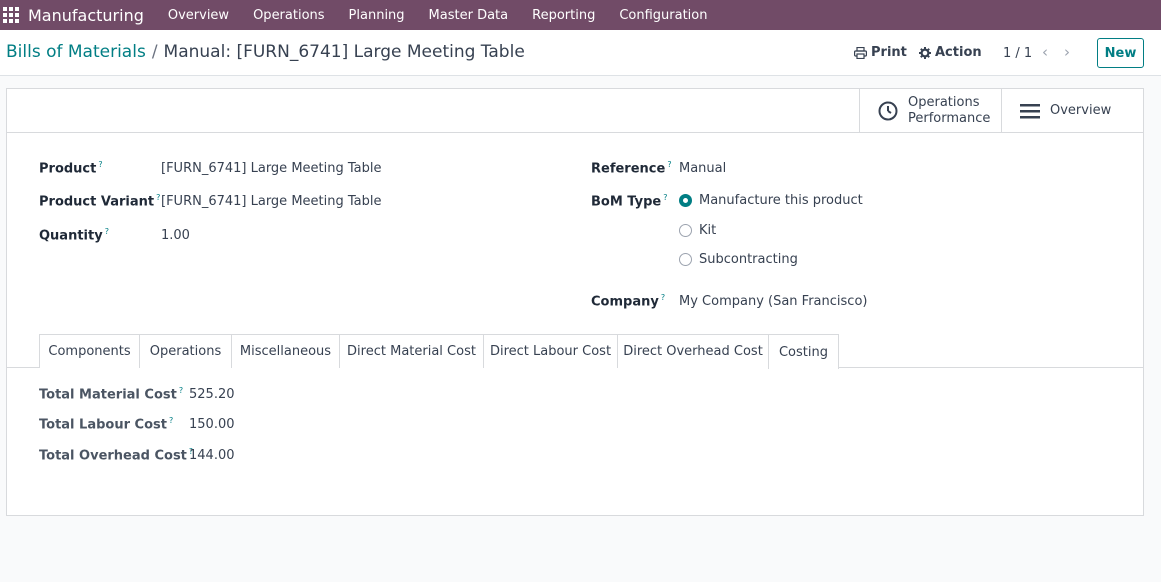 Image resolution: width=1161 pixels, height=582 pixels. I want to click on smart-button-box: Operations Performance Overview, so click(575, 111).